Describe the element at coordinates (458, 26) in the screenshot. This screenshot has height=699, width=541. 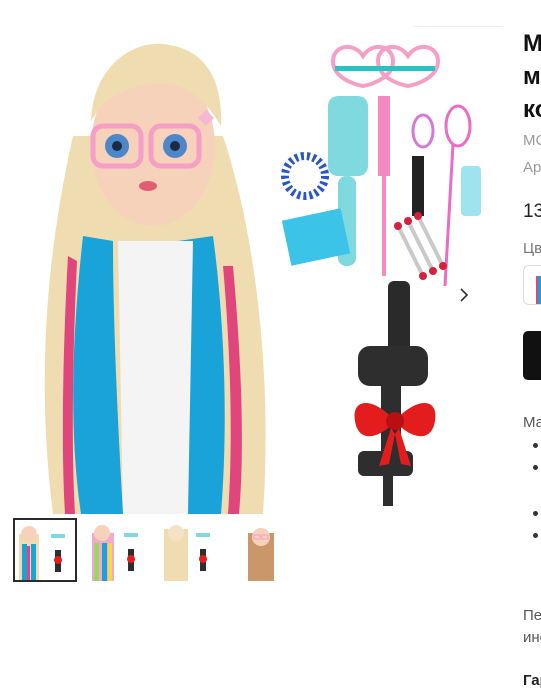
I see `divider` at that location.